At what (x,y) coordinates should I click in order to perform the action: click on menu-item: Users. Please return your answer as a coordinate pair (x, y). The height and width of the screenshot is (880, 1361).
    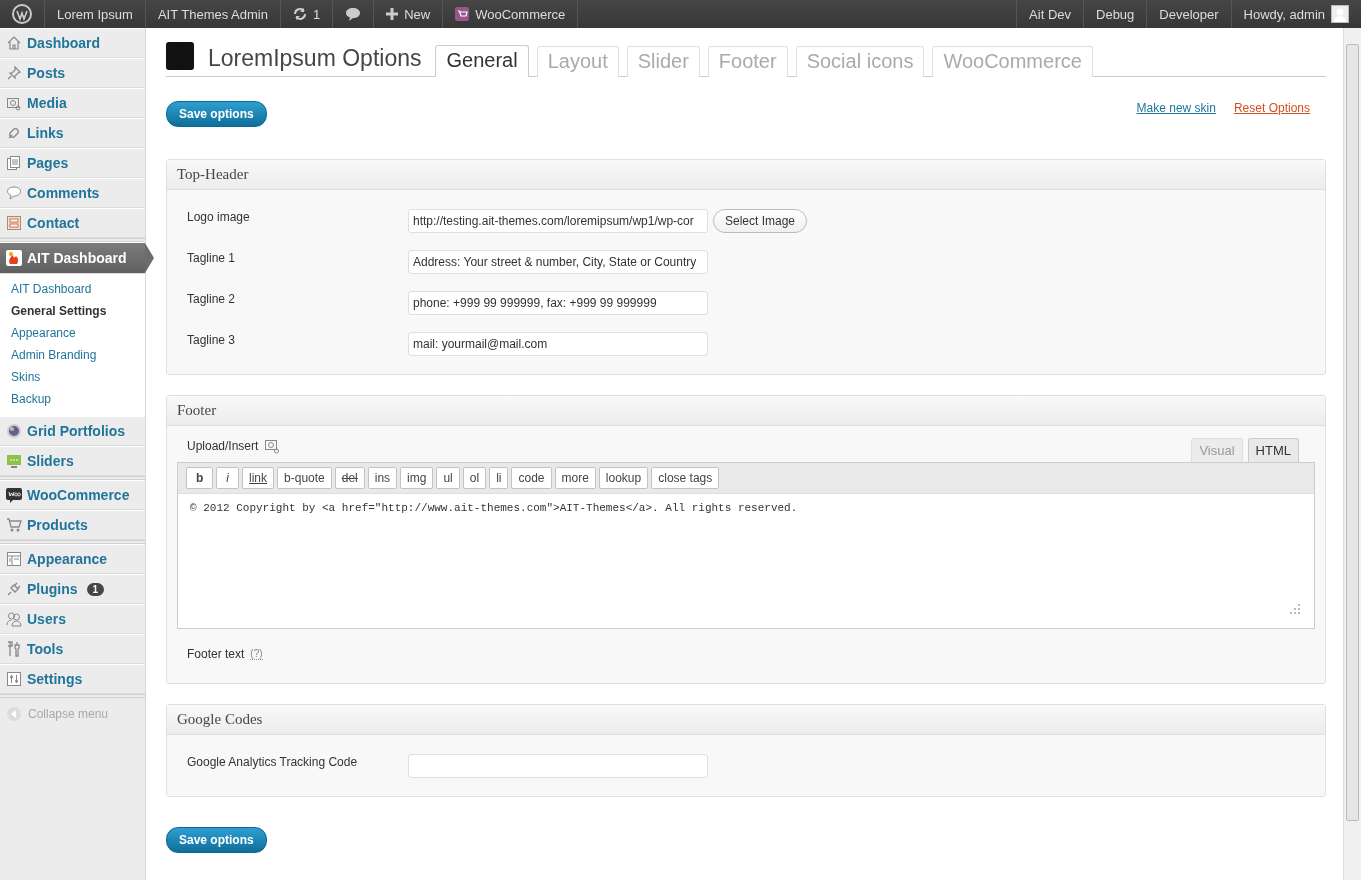
    Looking at the image, I should click on (72, 619).